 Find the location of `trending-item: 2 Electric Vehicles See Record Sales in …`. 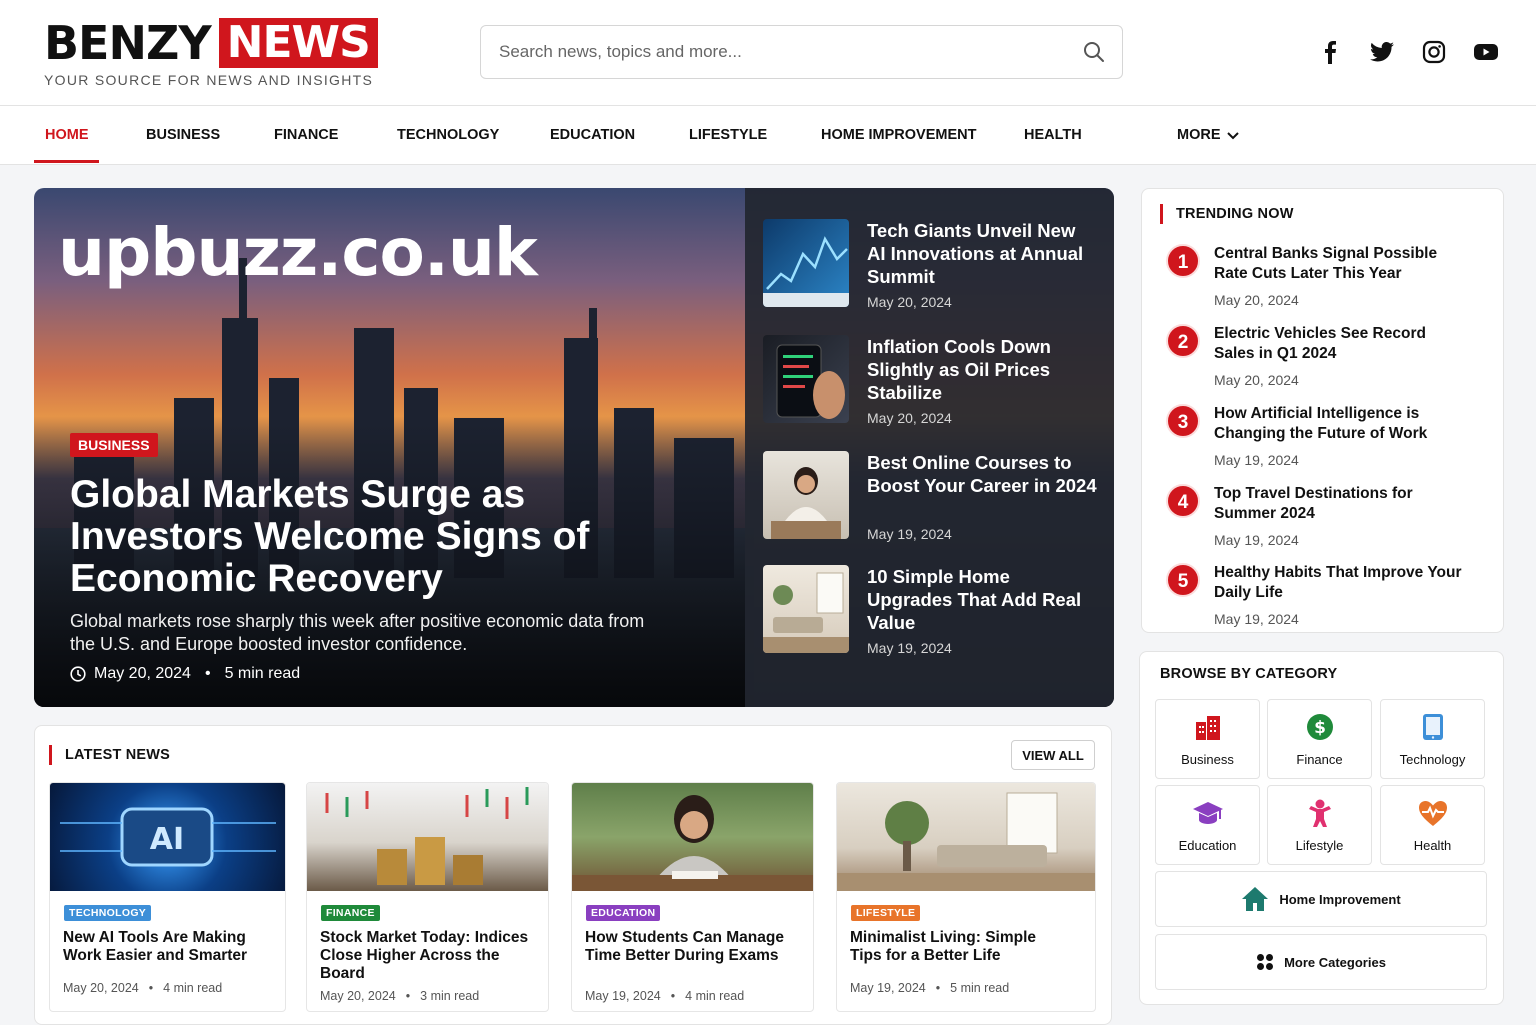

trending-item: 2 Electric Vehicles See Record Sales in … is located at coordinates (1326, 361).